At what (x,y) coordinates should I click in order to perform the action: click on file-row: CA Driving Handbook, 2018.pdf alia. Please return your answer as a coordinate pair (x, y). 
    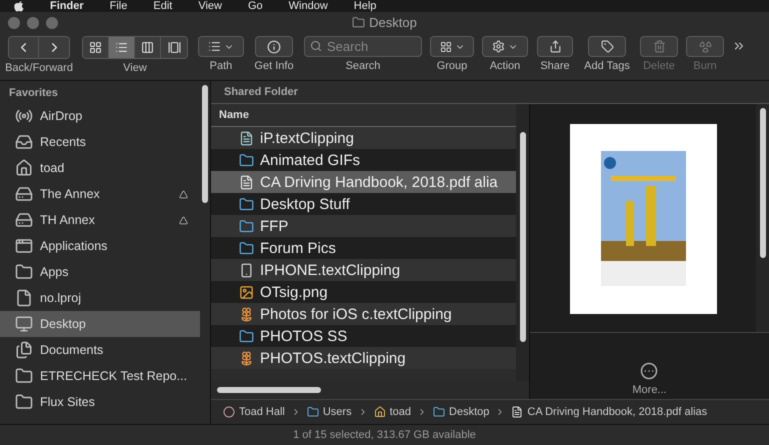
    Looking at the image, I should click on (363, 182).